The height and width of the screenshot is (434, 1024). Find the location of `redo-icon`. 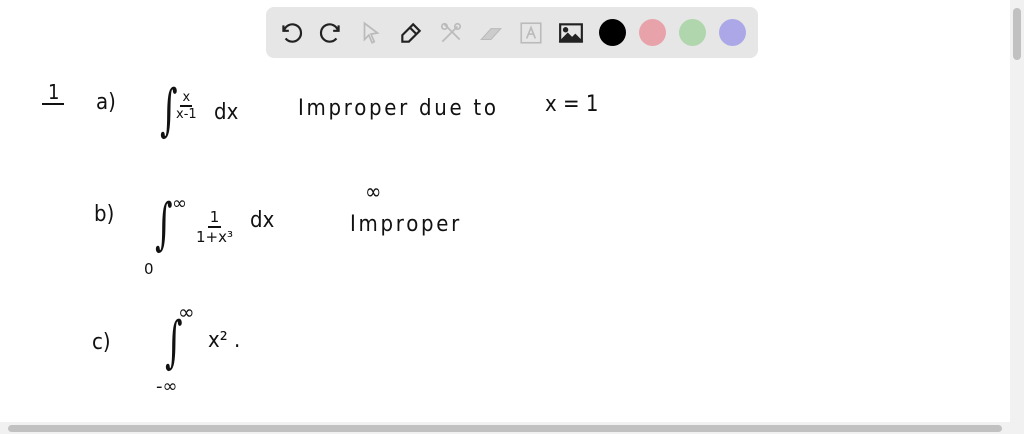

redo-icon is located at coordinates (329, 32).